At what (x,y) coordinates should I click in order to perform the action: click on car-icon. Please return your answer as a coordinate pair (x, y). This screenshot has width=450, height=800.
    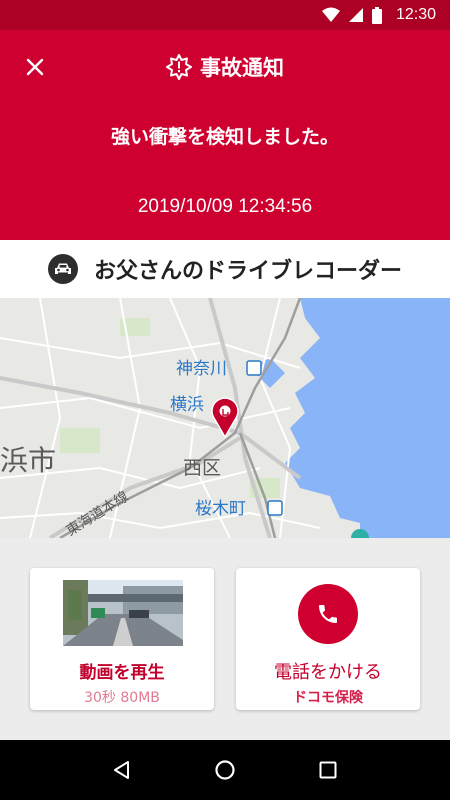
    Looking at the image, I should click on (62, 269).